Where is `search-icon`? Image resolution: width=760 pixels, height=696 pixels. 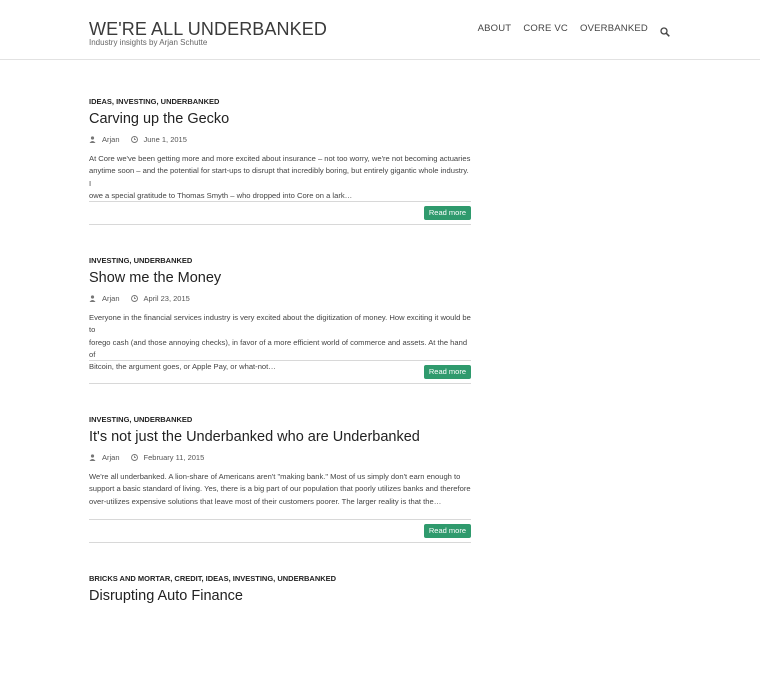 search-icon is located at coordinates (665, 30).